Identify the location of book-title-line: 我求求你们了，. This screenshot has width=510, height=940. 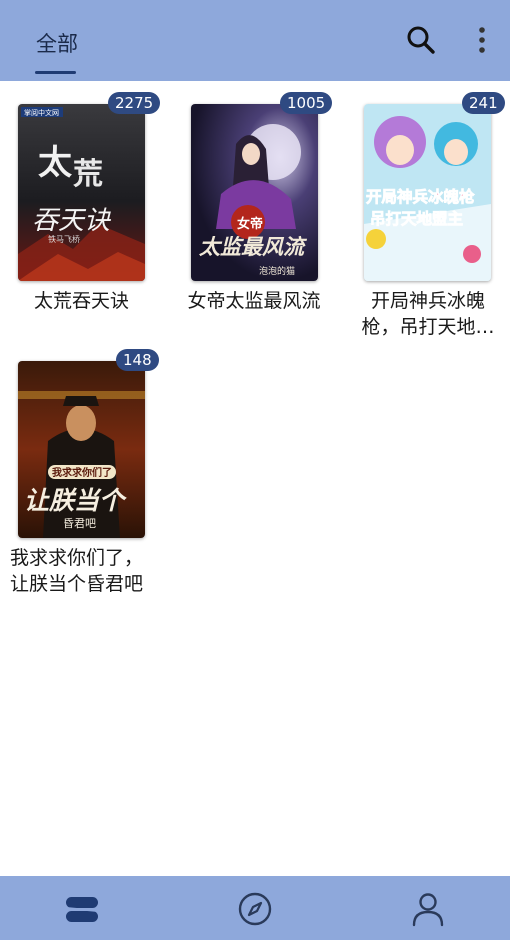
(77, 558).